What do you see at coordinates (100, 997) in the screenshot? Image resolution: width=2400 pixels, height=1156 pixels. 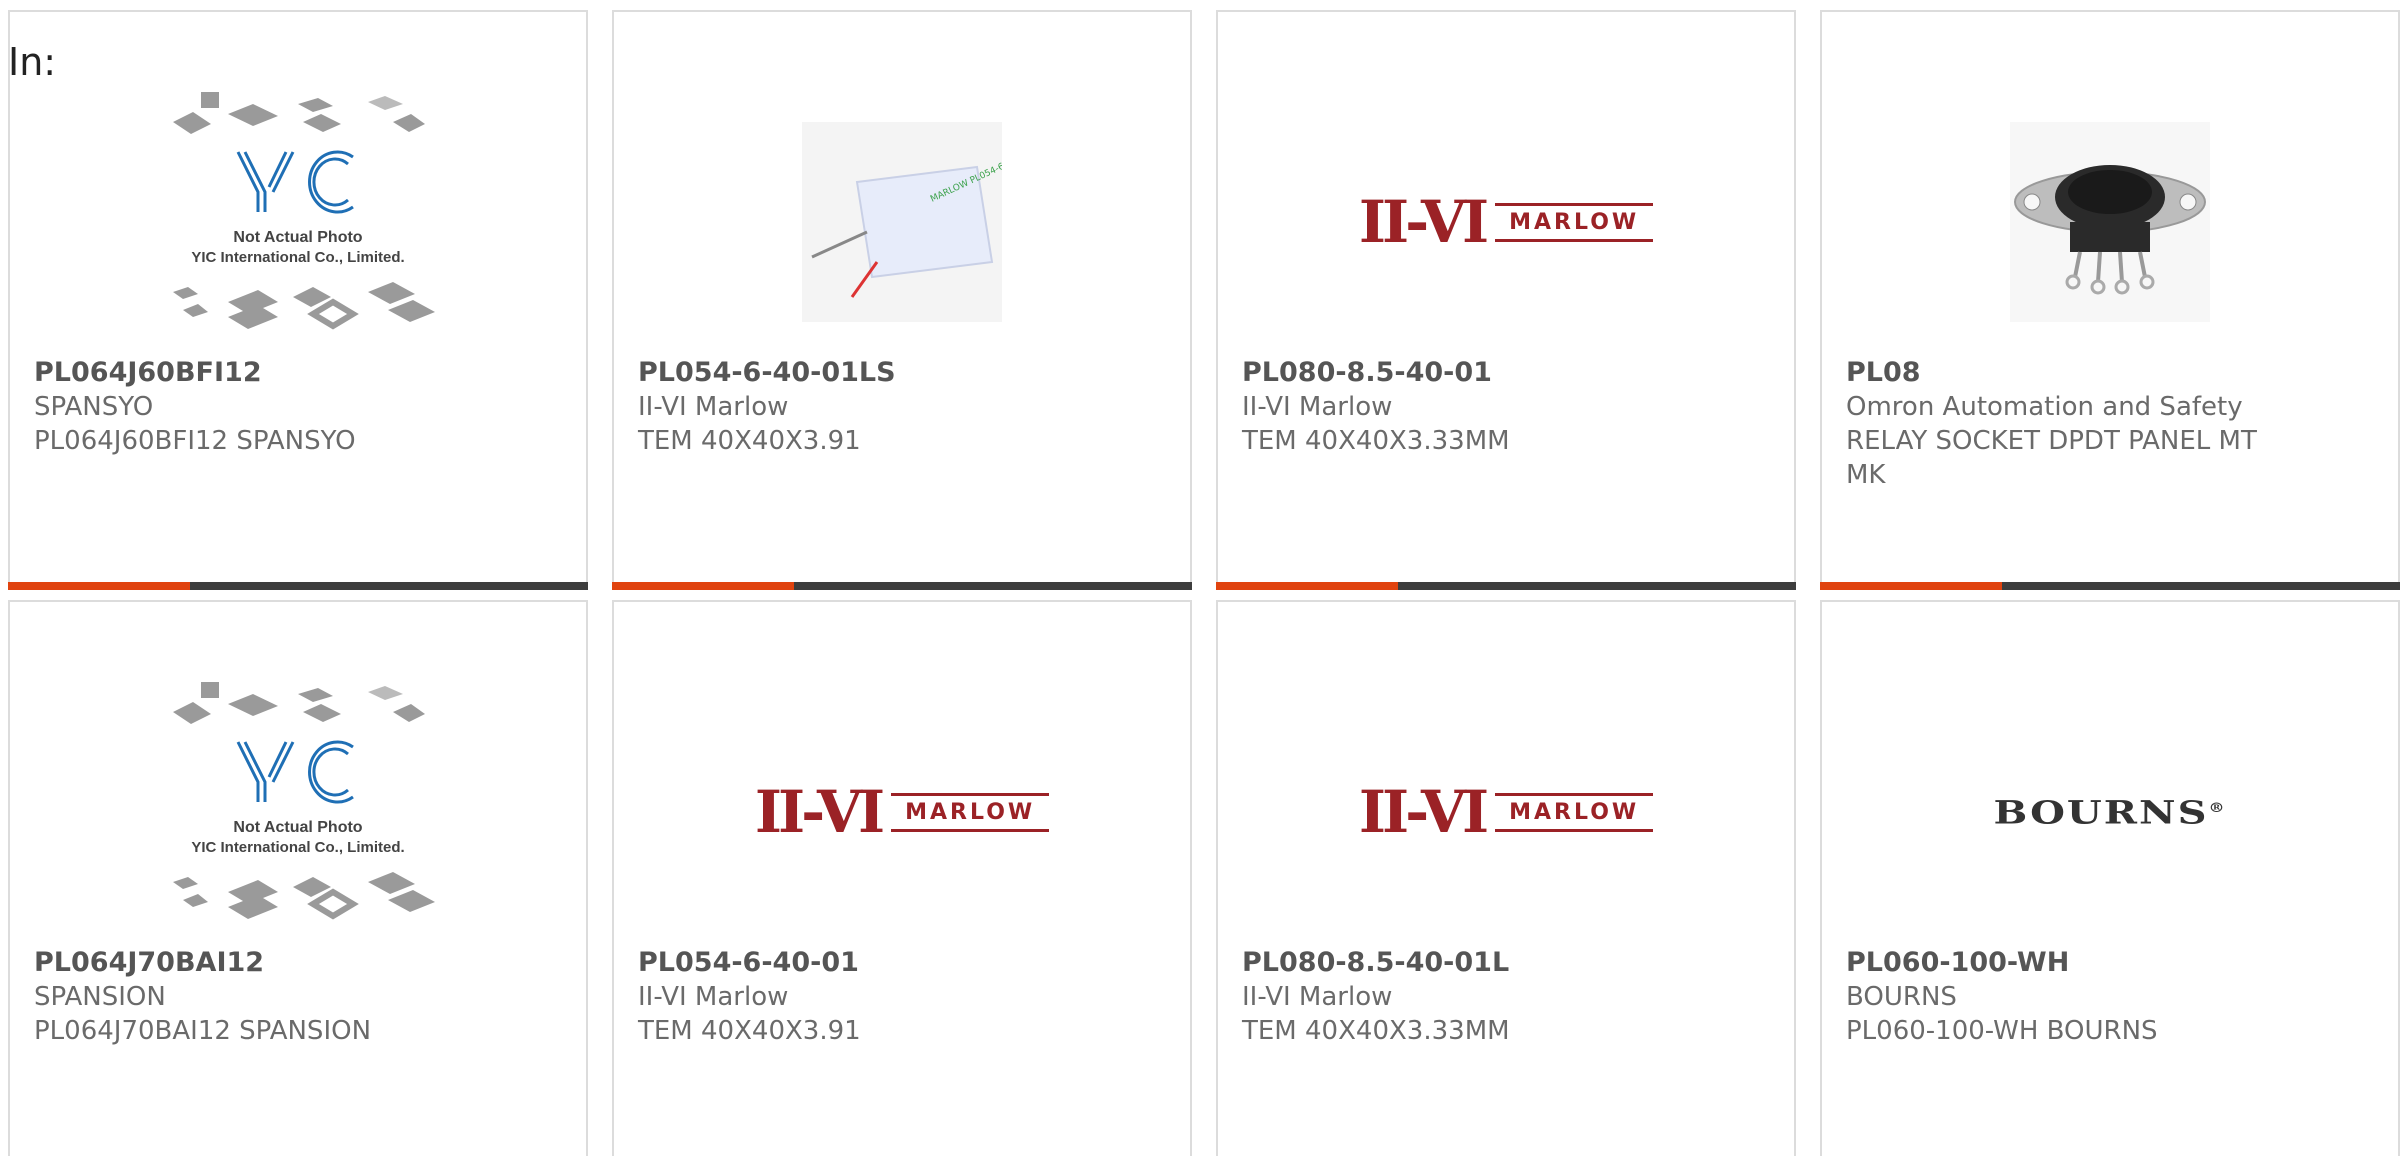 I see `manufacturer: SPANSION` at bounding box center [100, 997].